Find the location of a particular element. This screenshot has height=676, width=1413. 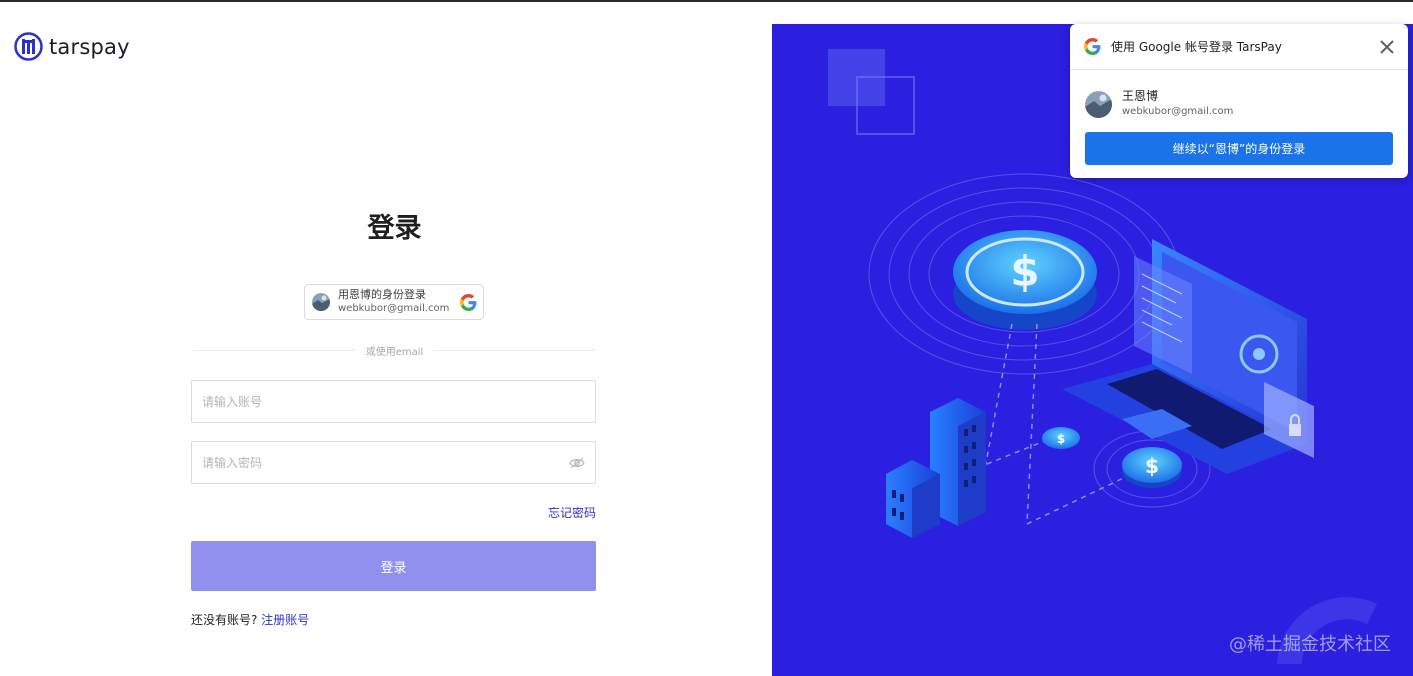

account-input is located at coordinates (393, 401).